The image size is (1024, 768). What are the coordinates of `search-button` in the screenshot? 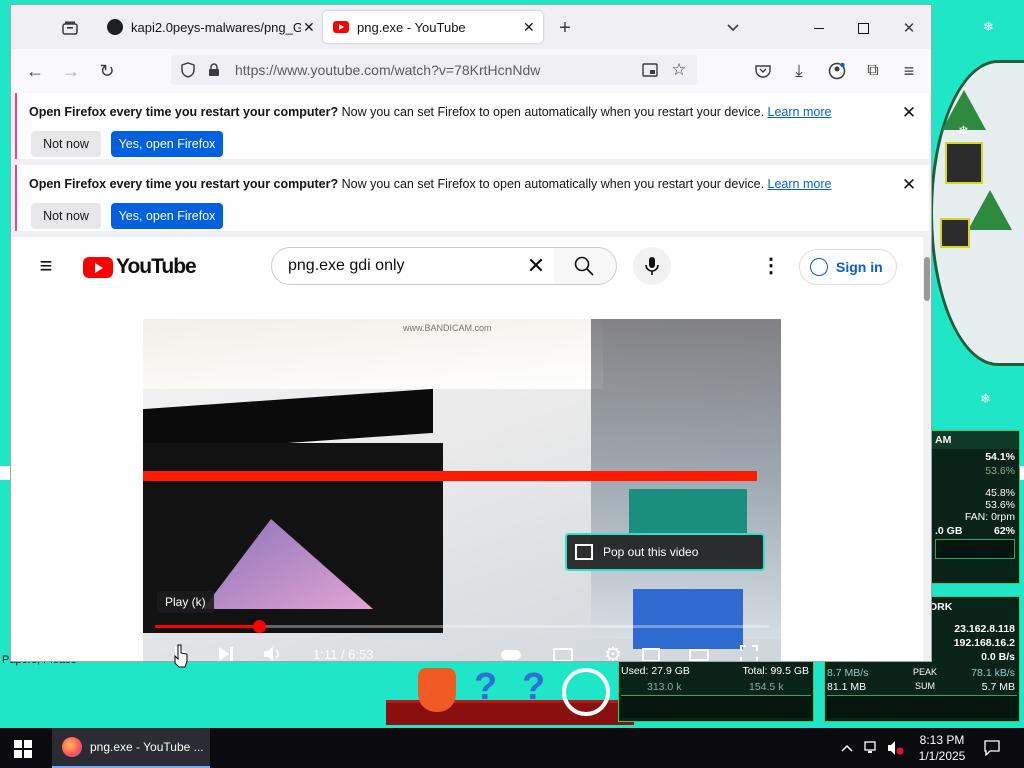 It's located at (585, 266).